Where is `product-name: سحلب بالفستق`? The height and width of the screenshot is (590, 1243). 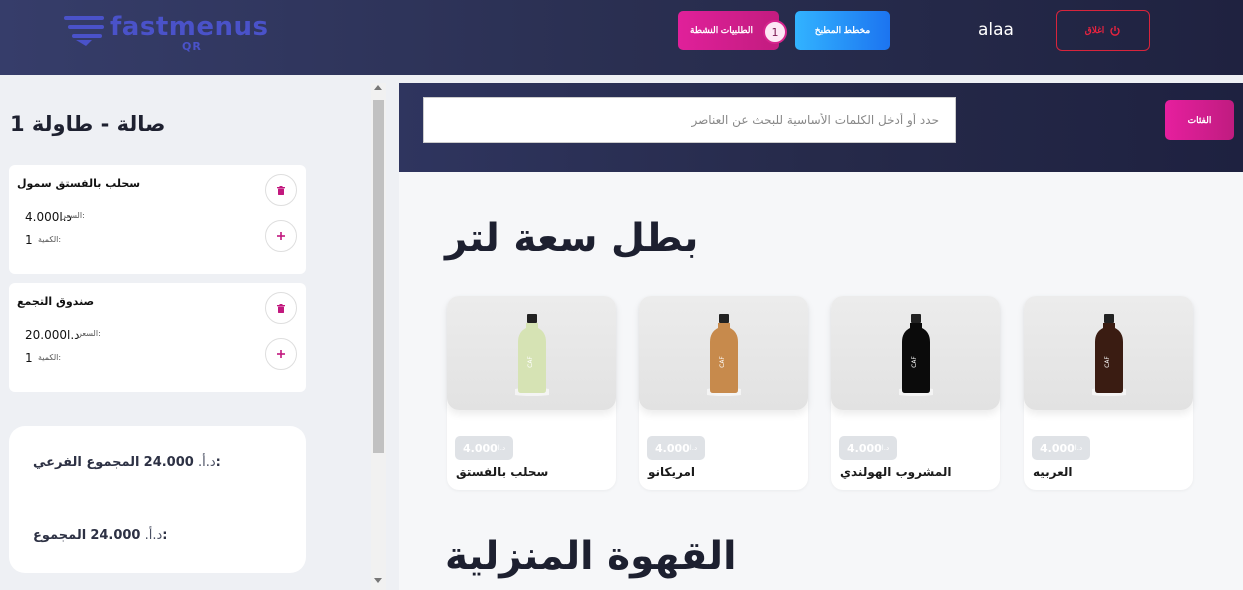 product-name: سحلب بالفستق is located at coordinates (502, 472).